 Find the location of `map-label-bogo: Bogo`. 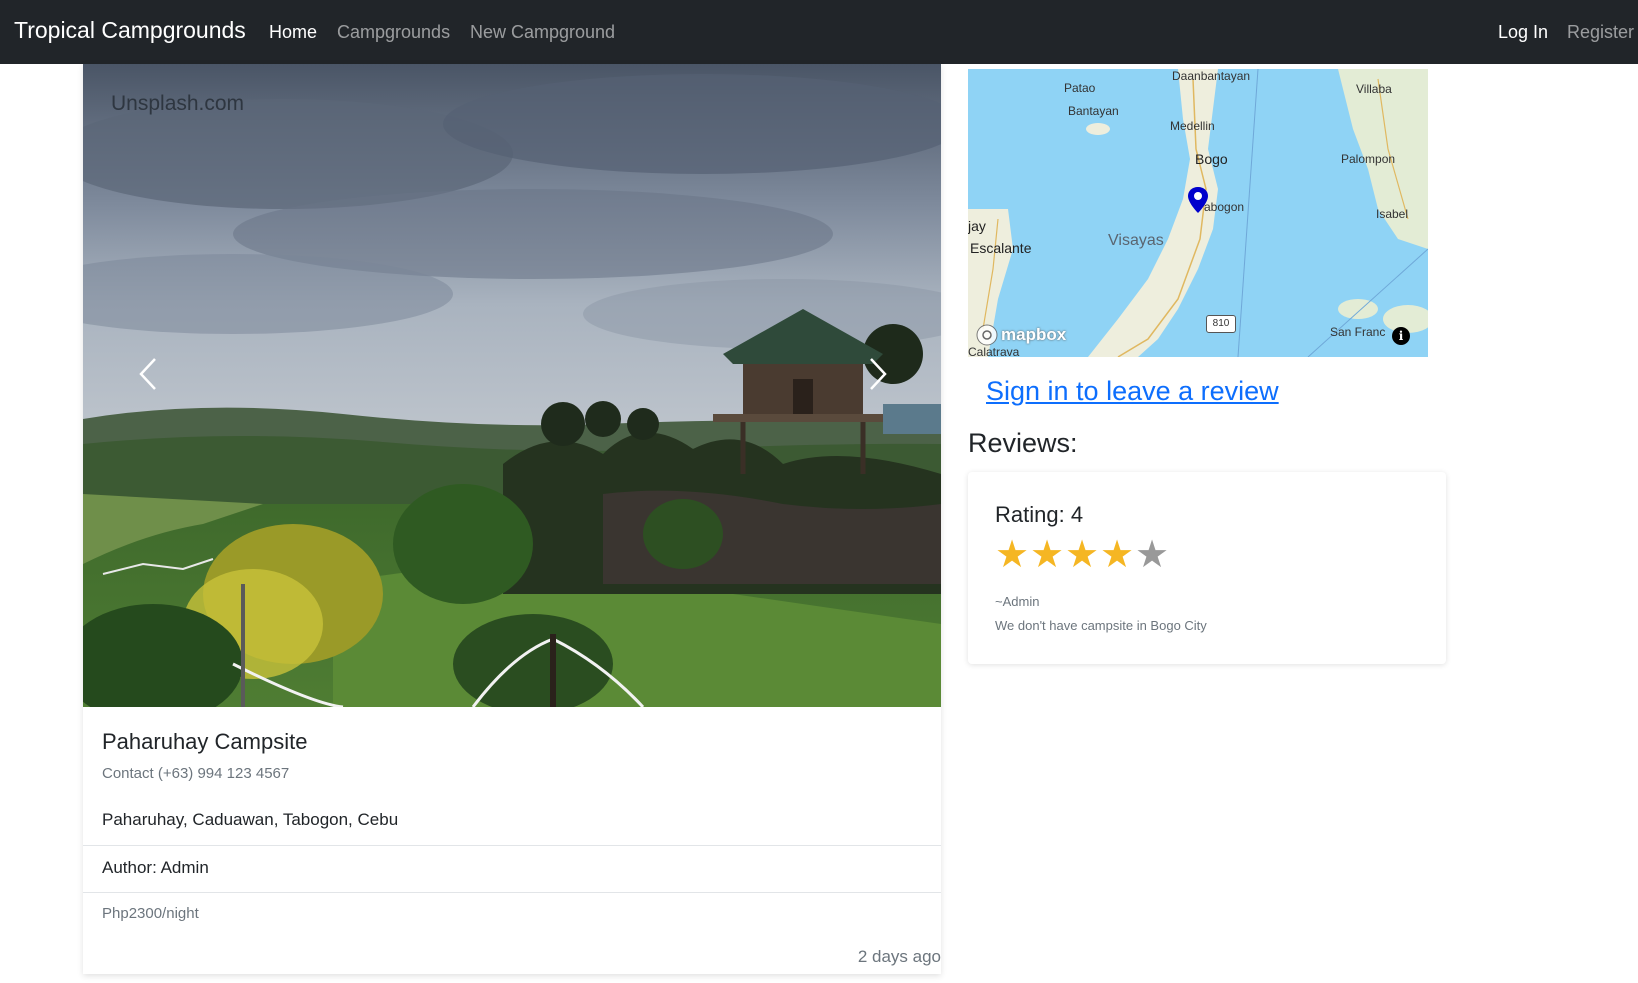

map-label-bogo: Bogo is located at coordinates (1211, 159).